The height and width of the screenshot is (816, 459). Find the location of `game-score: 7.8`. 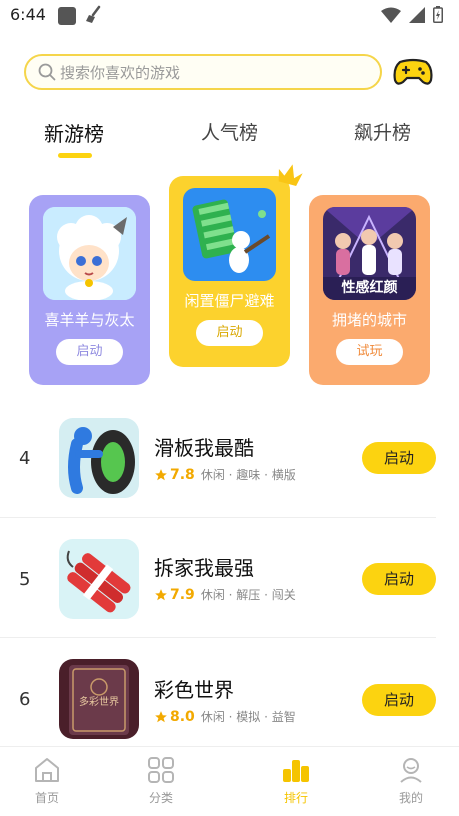

game-score: 7.8 is located at coordinates (182, 474).